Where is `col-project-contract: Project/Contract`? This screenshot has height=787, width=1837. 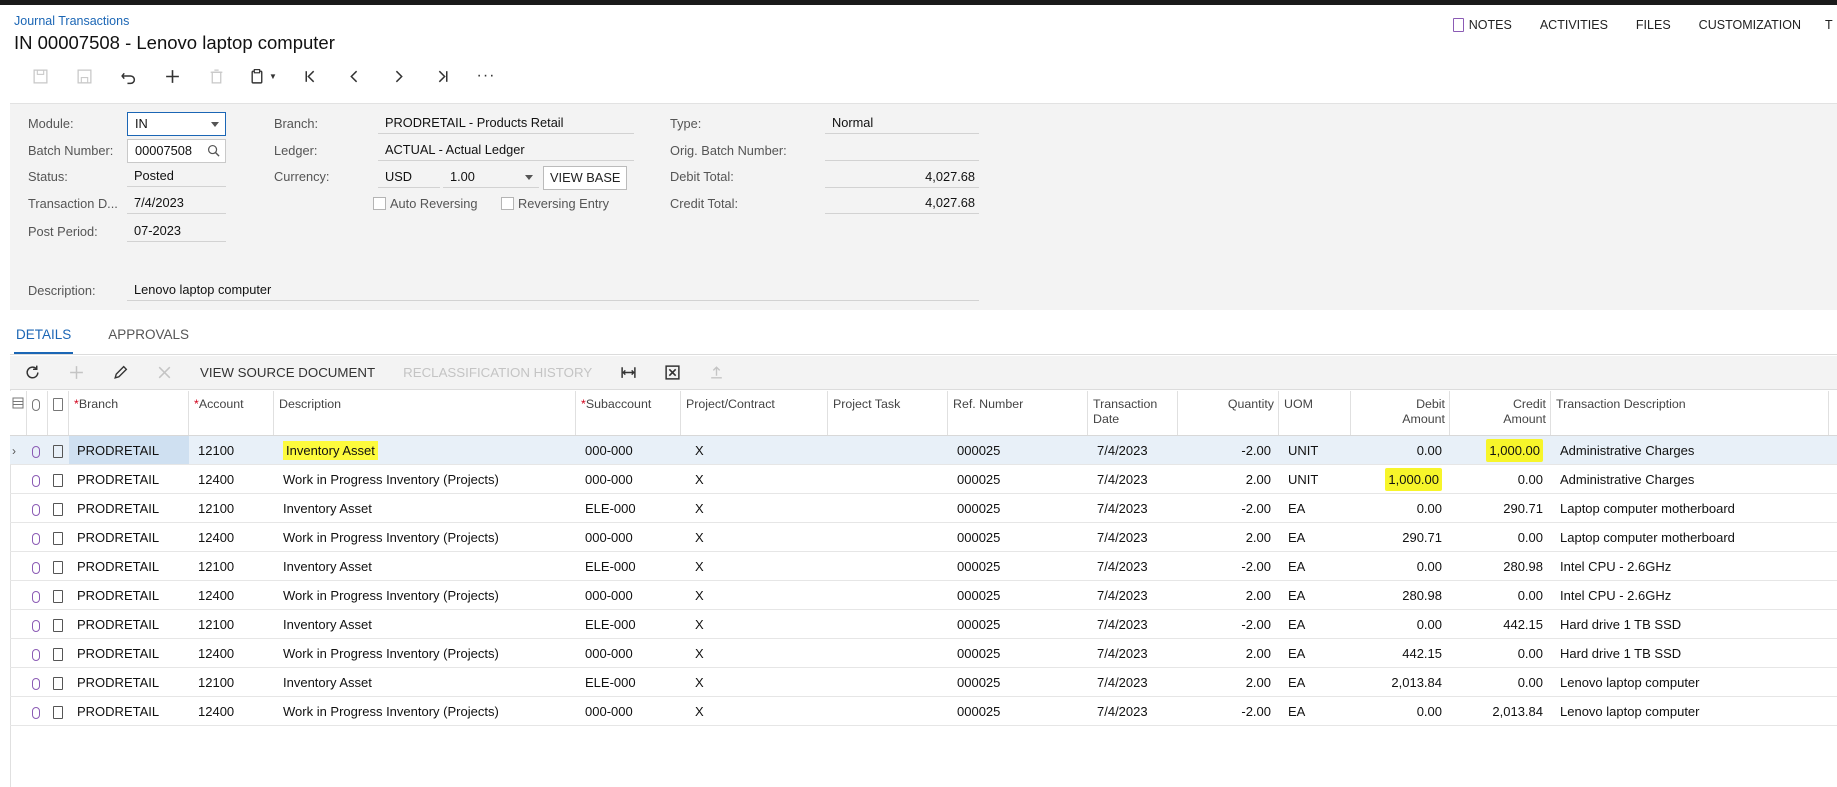 col-project-contract: Project/Contract is located at coordinates (754, 413).